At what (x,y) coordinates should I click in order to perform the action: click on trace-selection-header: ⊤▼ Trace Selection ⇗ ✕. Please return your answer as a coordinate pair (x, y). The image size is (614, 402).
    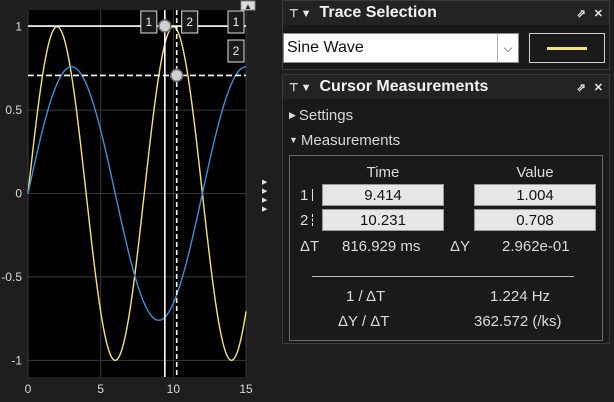
    Looking at the image, I should click on (446, 13).